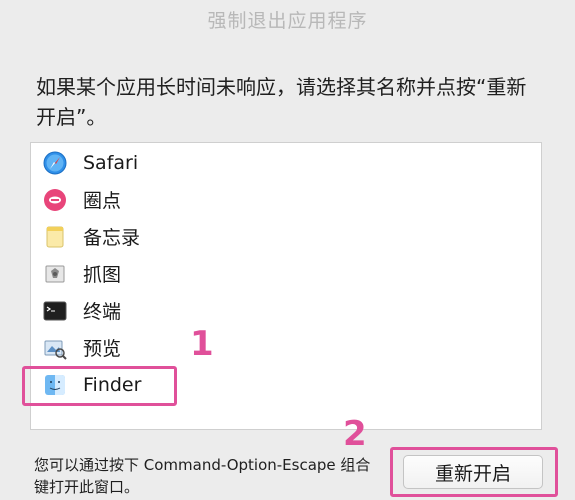  What do you see at coordinates (102, 312) in the screenshot?
I see `app-name: 终端` at bounding box center [102, 312].